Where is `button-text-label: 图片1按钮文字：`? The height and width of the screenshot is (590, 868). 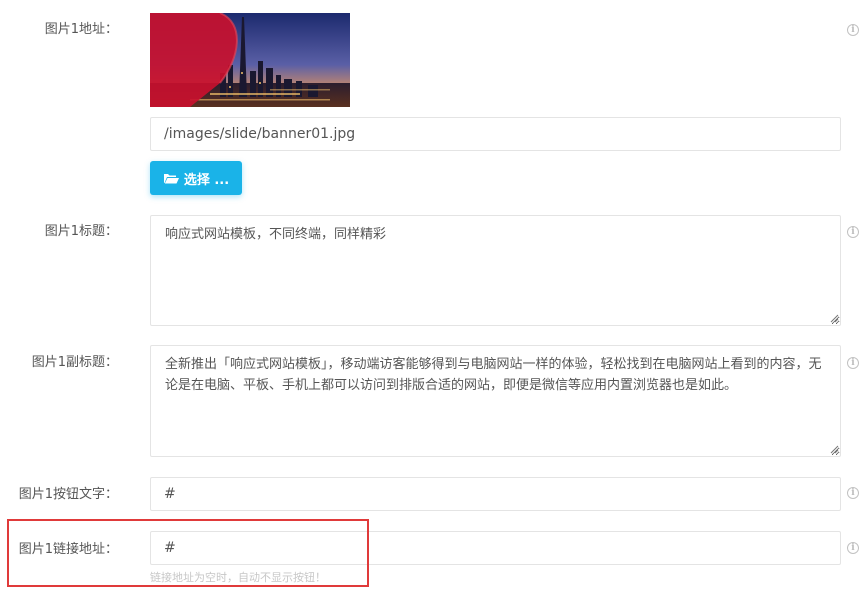 button-text-label: 图片1按钮文字： is located at coordinates (68, 494).